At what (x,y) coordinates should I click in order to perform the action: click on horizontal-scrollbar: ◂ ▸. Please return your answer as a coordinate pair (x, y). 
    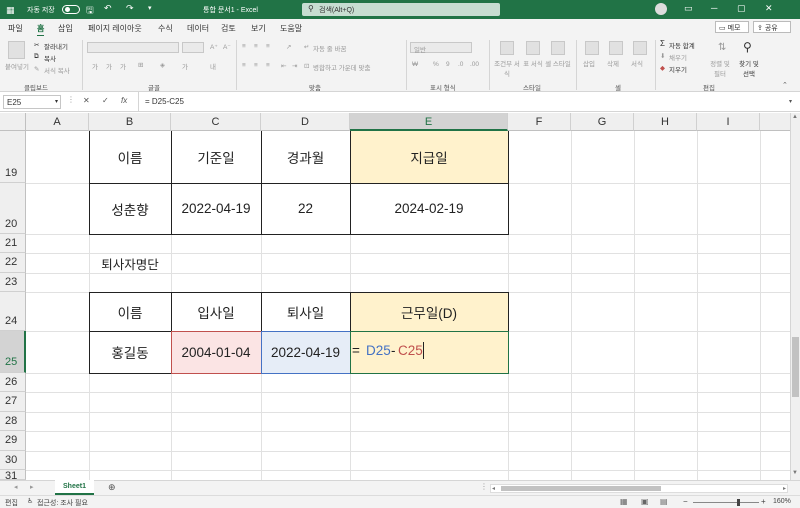
    Looking at the image, I should click on (639, 488).